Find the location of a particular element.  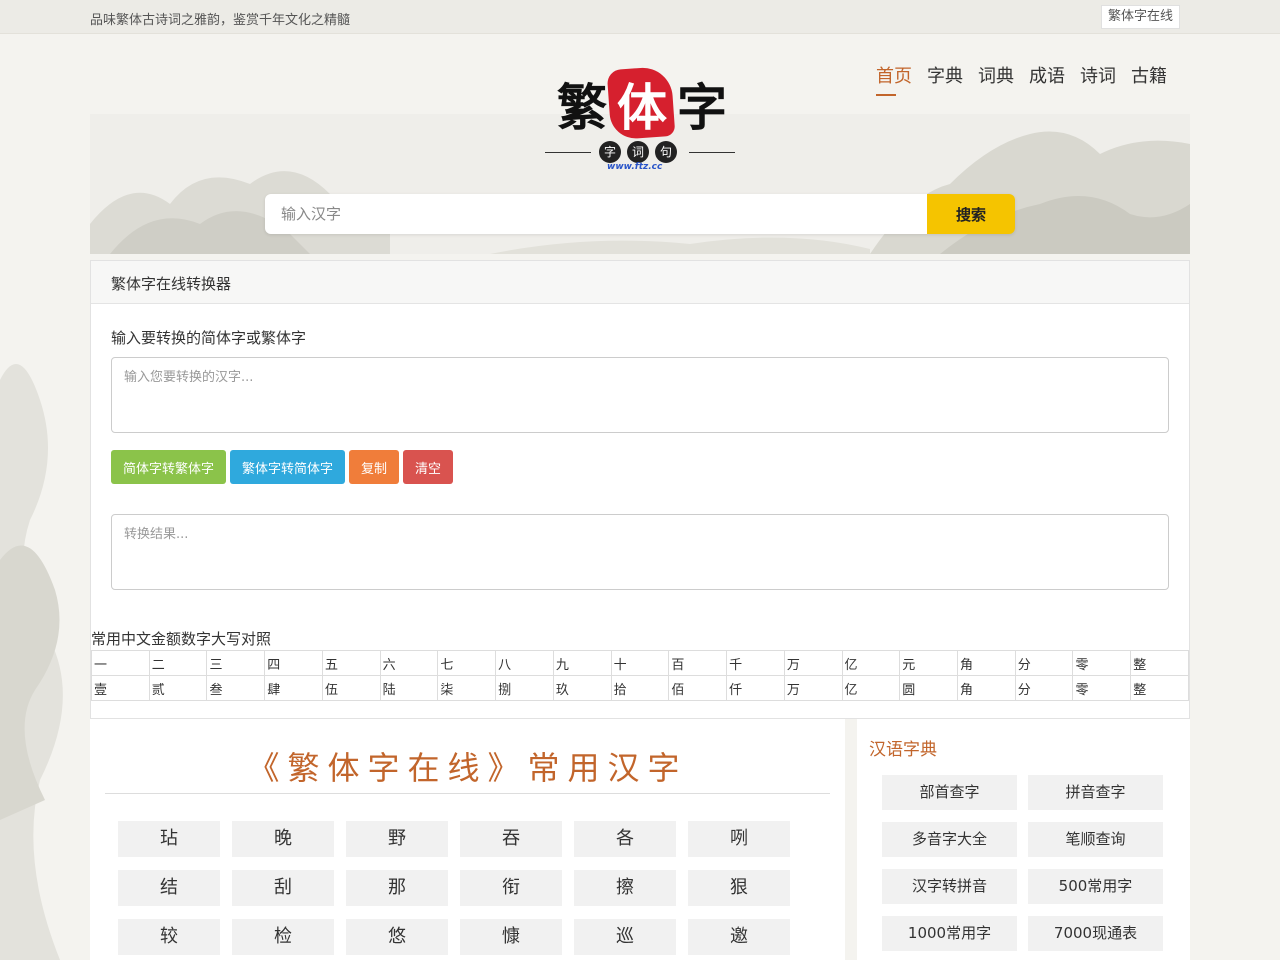

char-link: 结 is located at coordinates (169, 888).